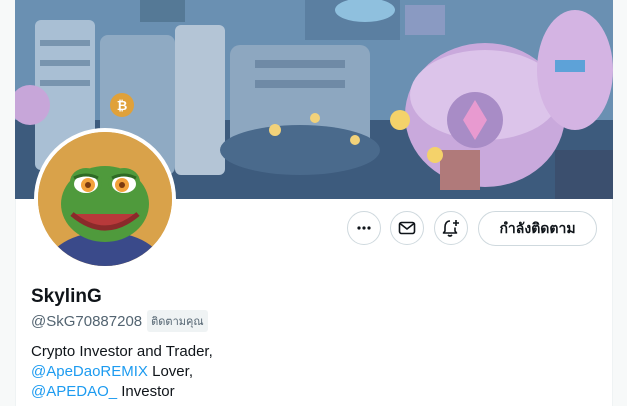 This screenshot has height=406, width=627. What do you see at coordinates (177, 321) in the screenshot?
I see `follows-you-badge: ติดตามคุณ` at bounding box center [177, 321].